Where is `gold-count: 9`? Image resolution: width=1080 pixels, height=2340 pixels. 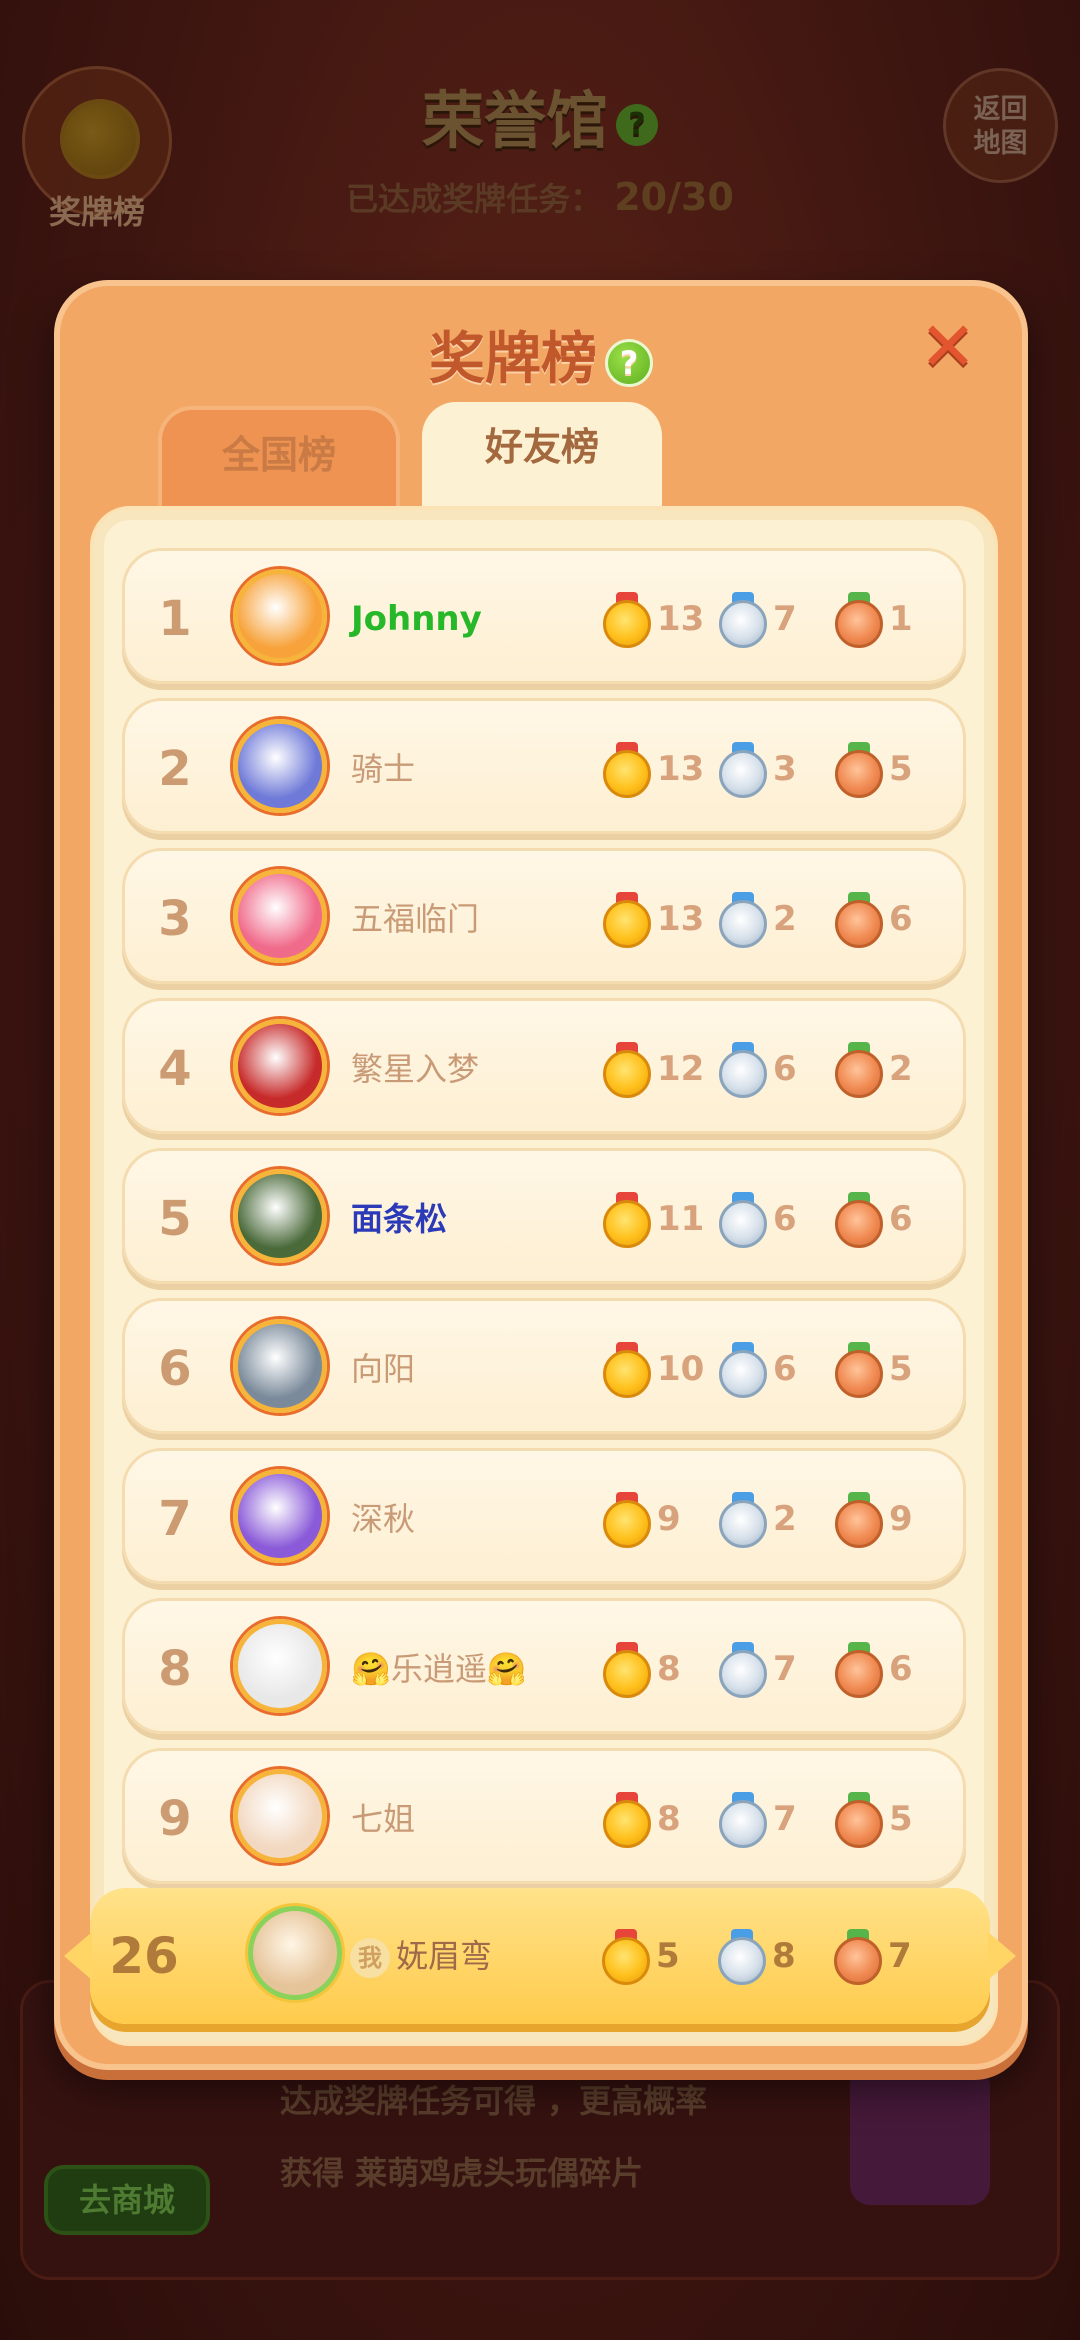 gold-count: 9 is located at coordinates (669, 1519).